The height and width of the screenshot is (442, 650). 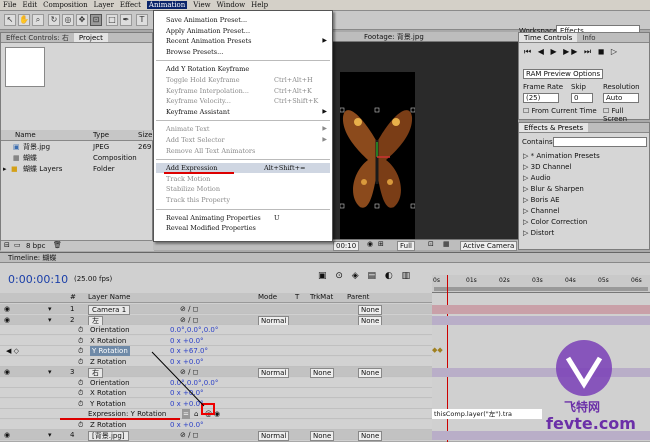 I want to click on header-trkmat: TrkMat, so click(x=321, y=297).